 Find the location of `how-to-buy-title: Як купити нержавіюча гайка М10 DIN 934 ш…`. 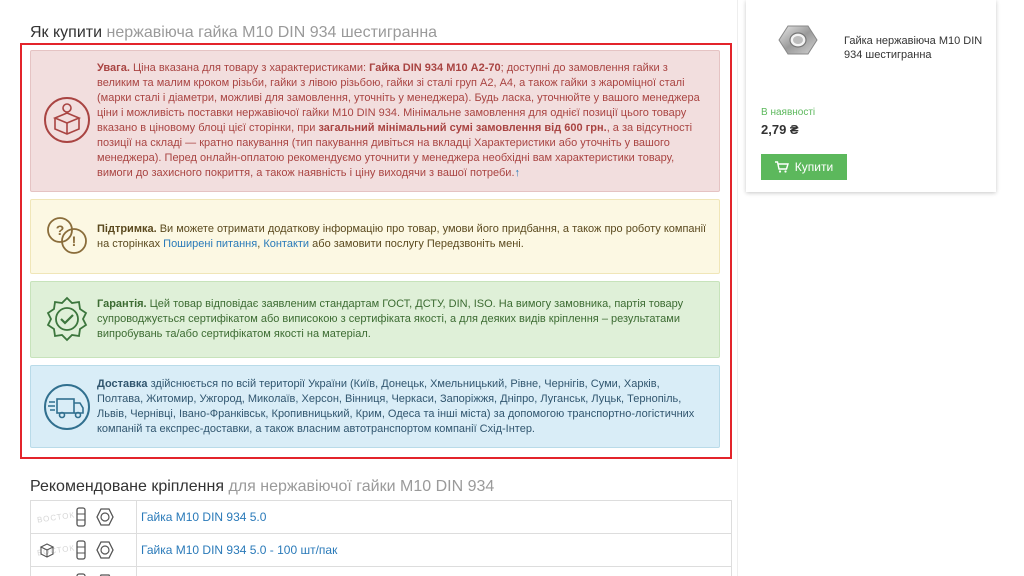

how-to-buy-title: Як купити нержавіюча гайка М10 DIN 934 ш… is located at coordinates (233, 33).